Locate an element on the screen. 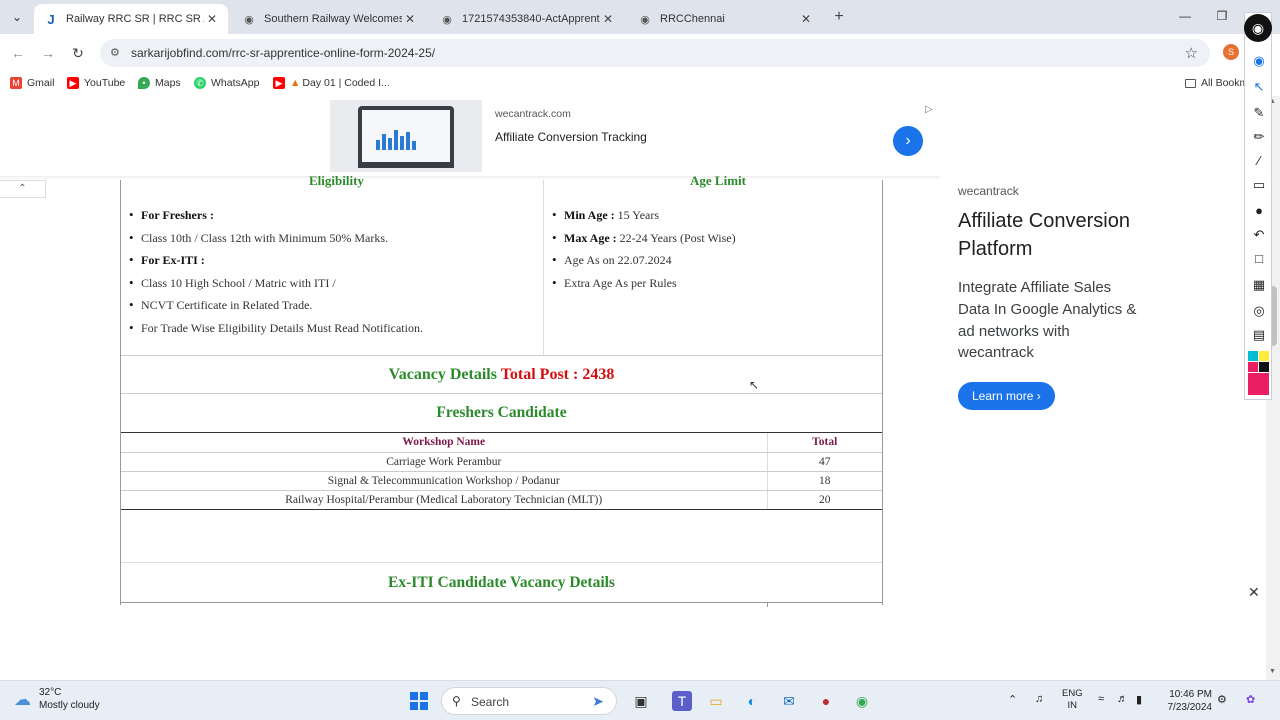  ad-arrow-icon: › is located at coordinates (908, 141).